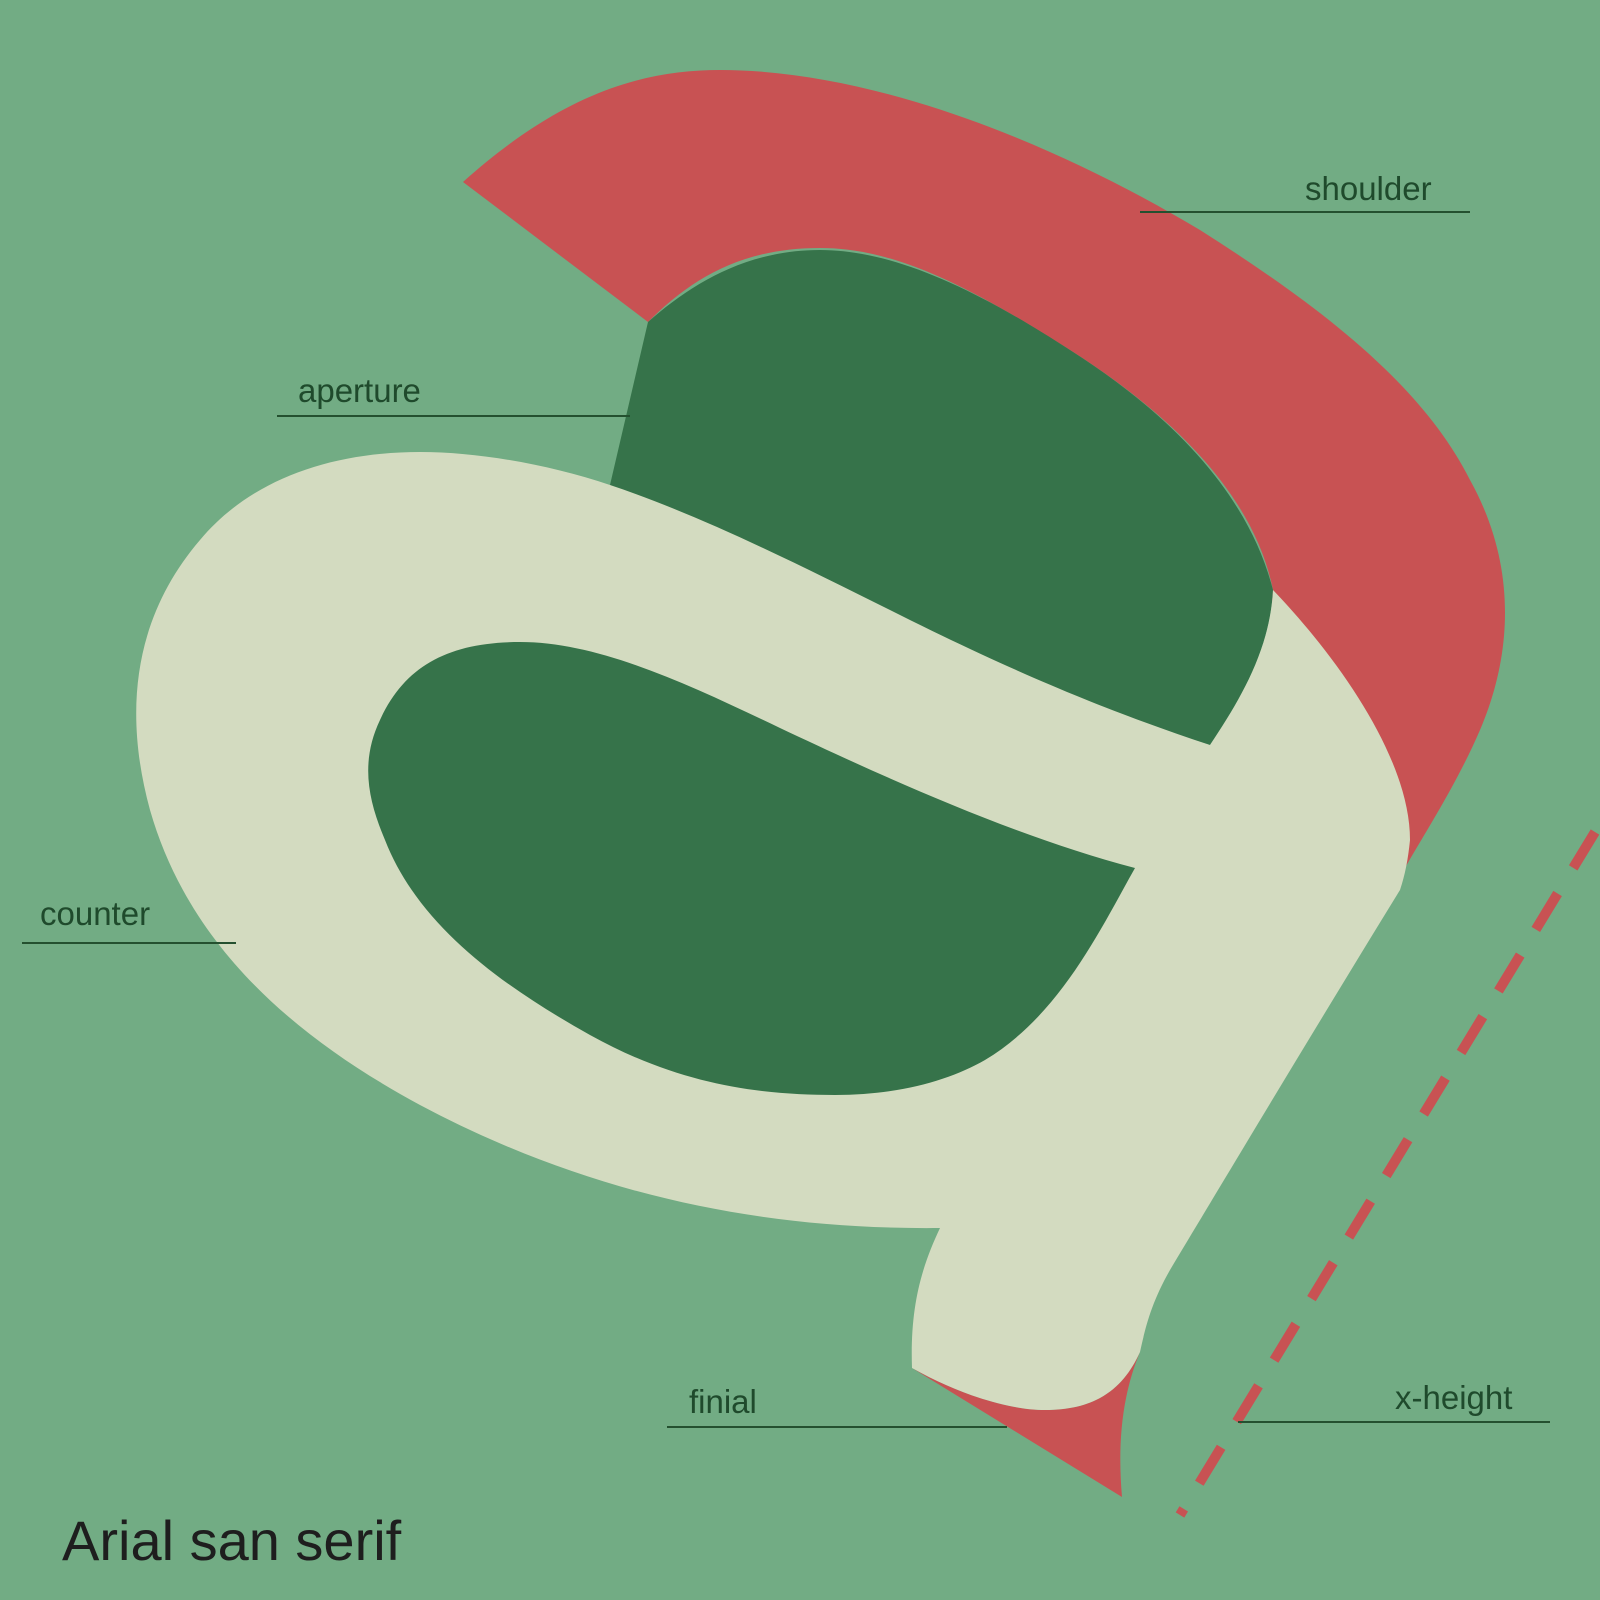  I want to click on aperture-label: aperture, so click(359, 390).